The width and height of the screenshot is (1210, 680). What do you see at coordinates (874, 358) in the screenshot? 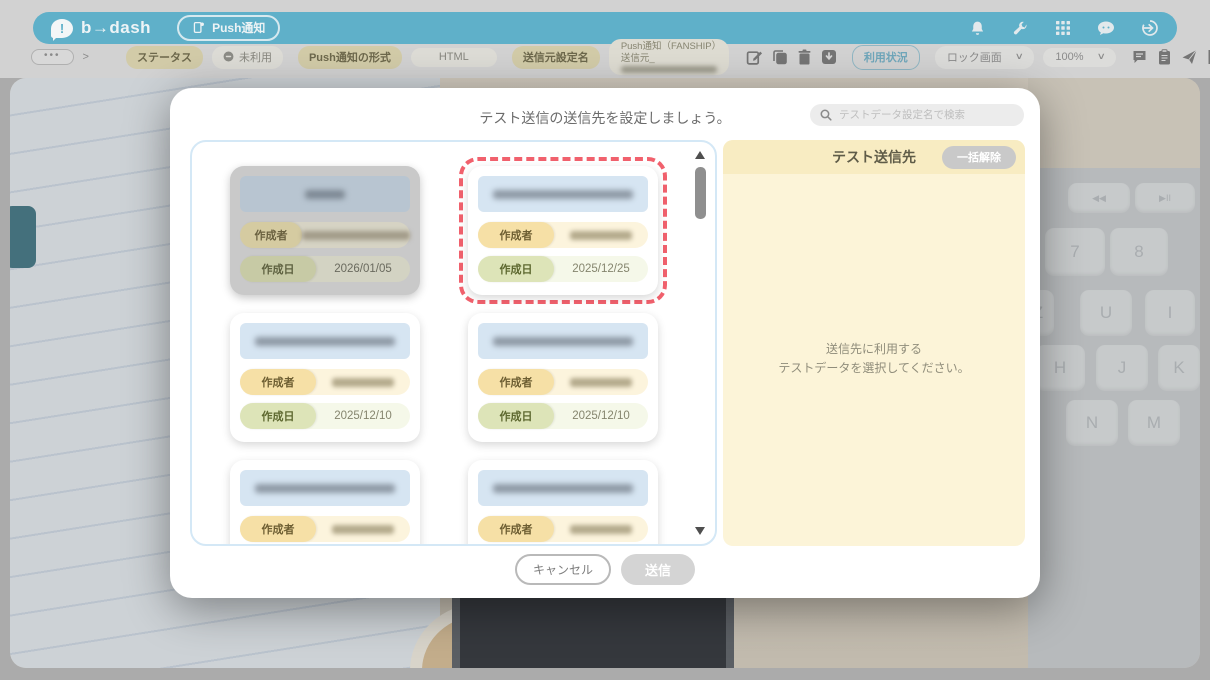
I see `destination-empty-message: 送信先に利用する テストデータを選択してください。` at bounding box center [874, 358].